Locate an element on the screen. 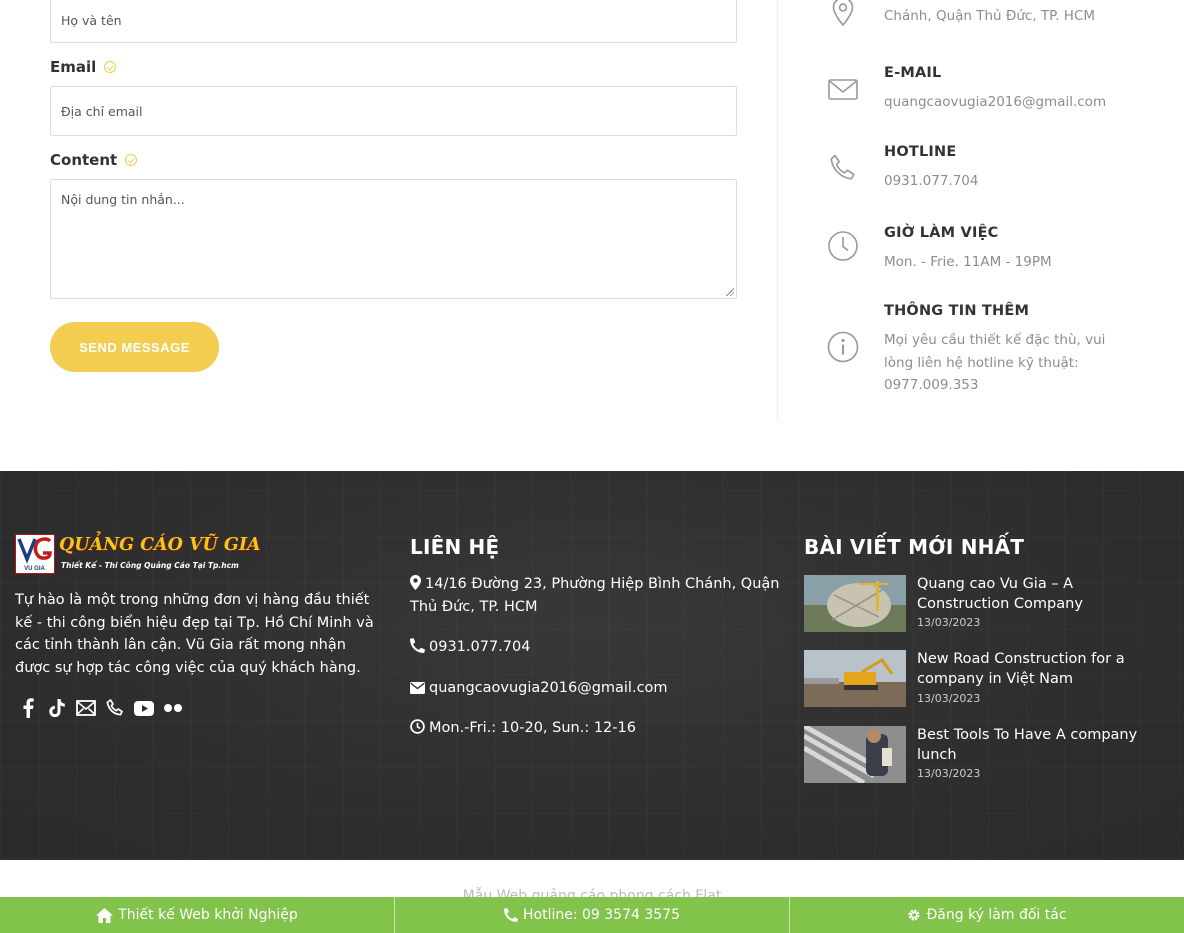 The image size is (1184, 933). clock-icon is located at coordinates (843, 246).